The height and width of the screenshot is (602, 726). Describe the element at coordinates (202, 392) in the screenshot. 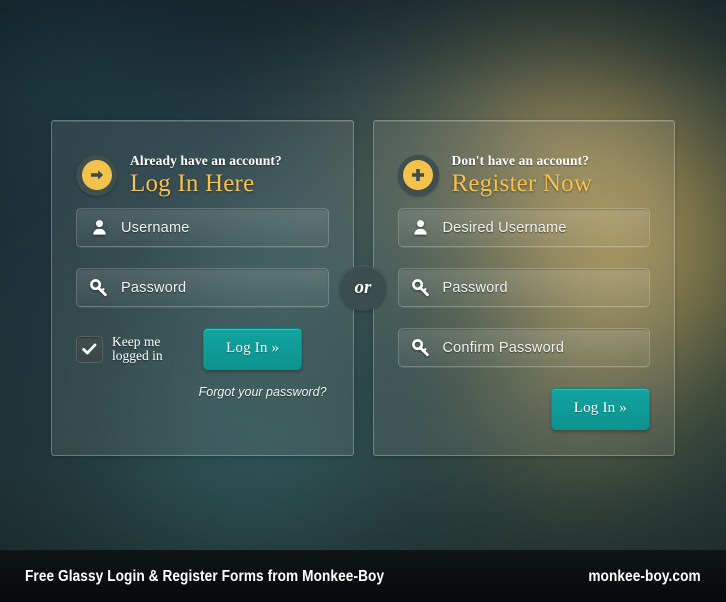

I see `forgot-password-link: Forgot your password?` at that location.